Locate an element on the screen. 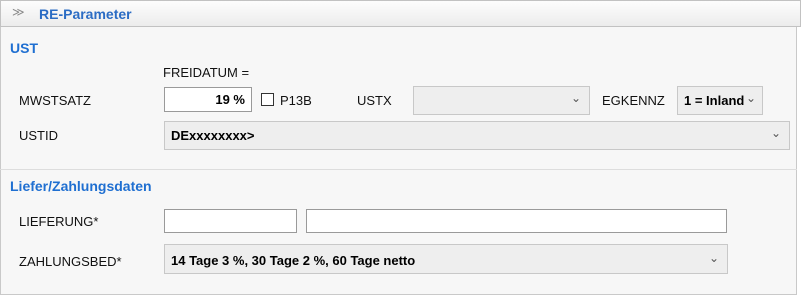 The image size is (801, 297). panel-title: RE-Parameter is located at coordinates (85, 14).